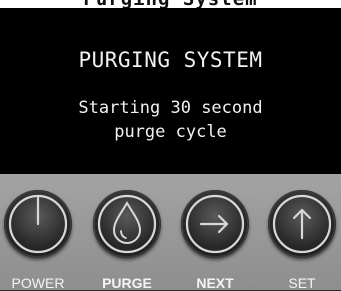  What do you see at coordinates (170, 132) in the screenshot?
I see `display-message-line-2: purge cycle` at bounding box center [170, 132].